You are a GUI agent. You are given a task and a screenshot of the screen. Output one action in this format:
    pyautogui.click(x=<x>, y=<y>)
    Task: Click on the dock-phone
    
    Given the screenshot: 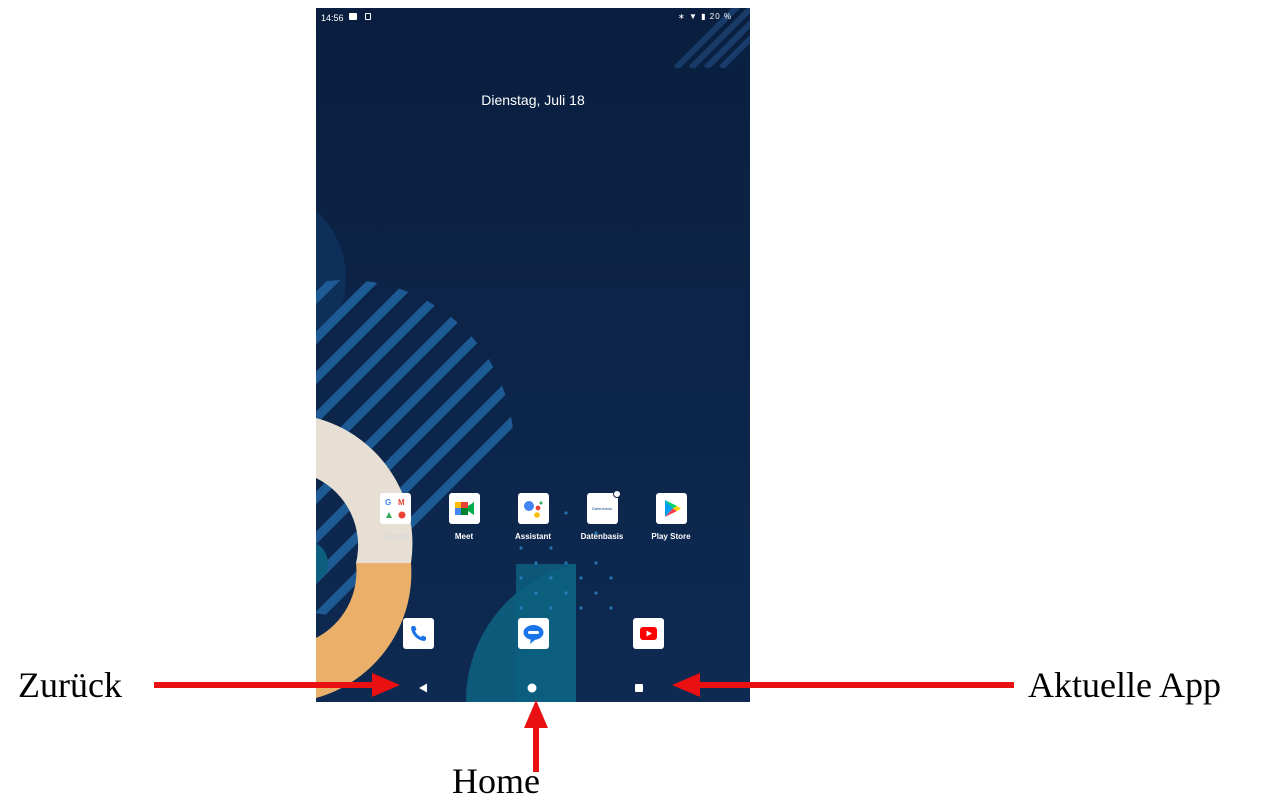 What is the action you would take?
    pyautogui.click(x=418, y=633)
    